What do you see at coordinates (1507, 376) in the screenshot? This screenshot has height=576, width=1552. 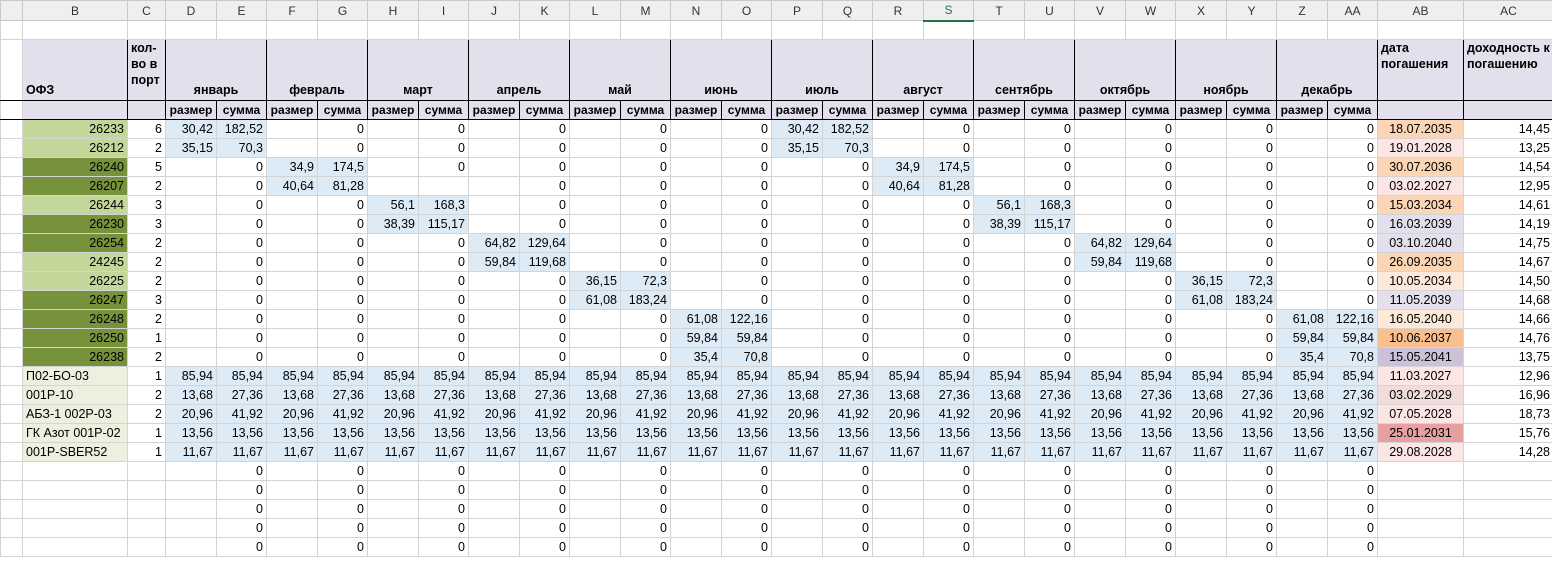 I see `yield-value: 12,96` at bounding box center [1507, 376].